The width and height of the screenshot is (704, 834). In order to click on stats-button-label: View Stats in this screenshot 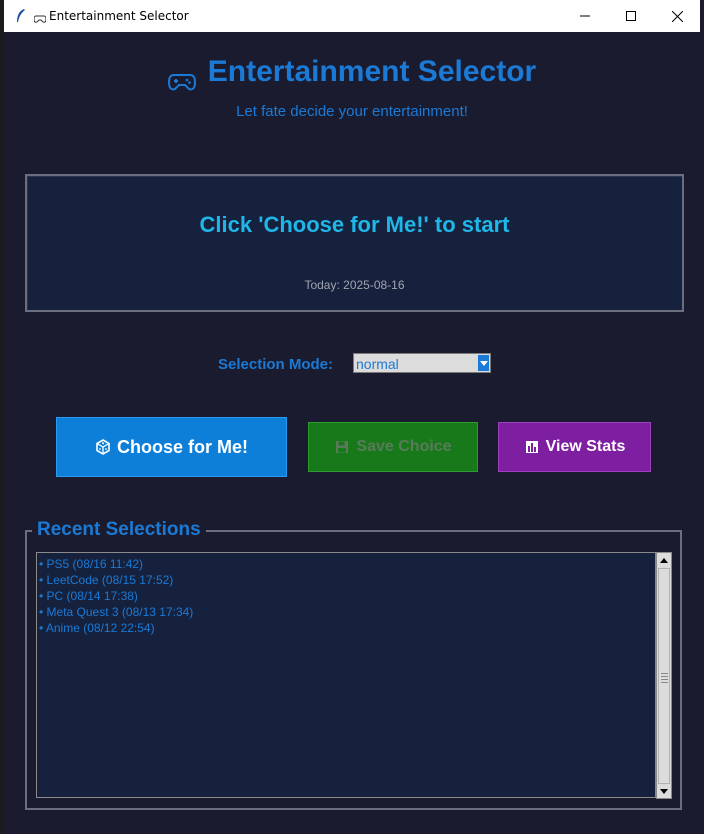, I will do `click(585, 446)`.